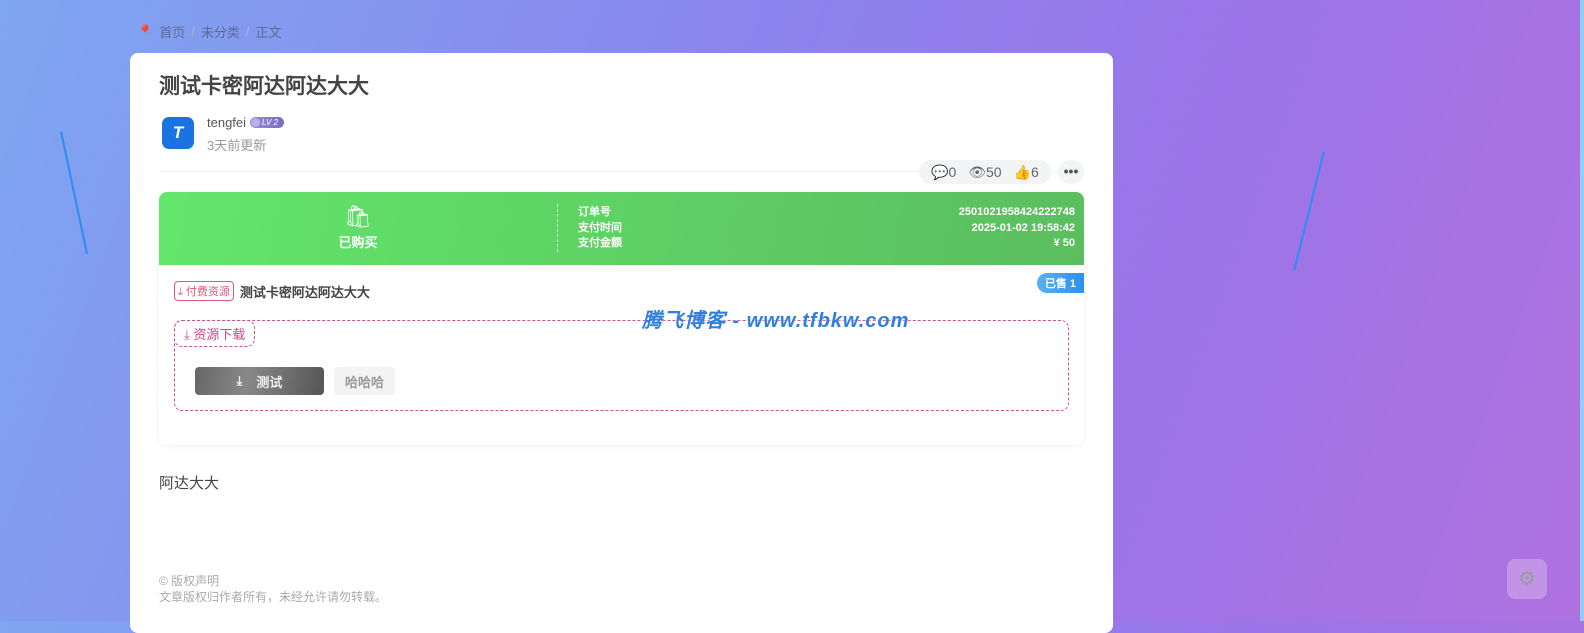 This screenshot has width=1584, height=633. I want to click on settings-gear-button: ⚙, so click(1527, 579).